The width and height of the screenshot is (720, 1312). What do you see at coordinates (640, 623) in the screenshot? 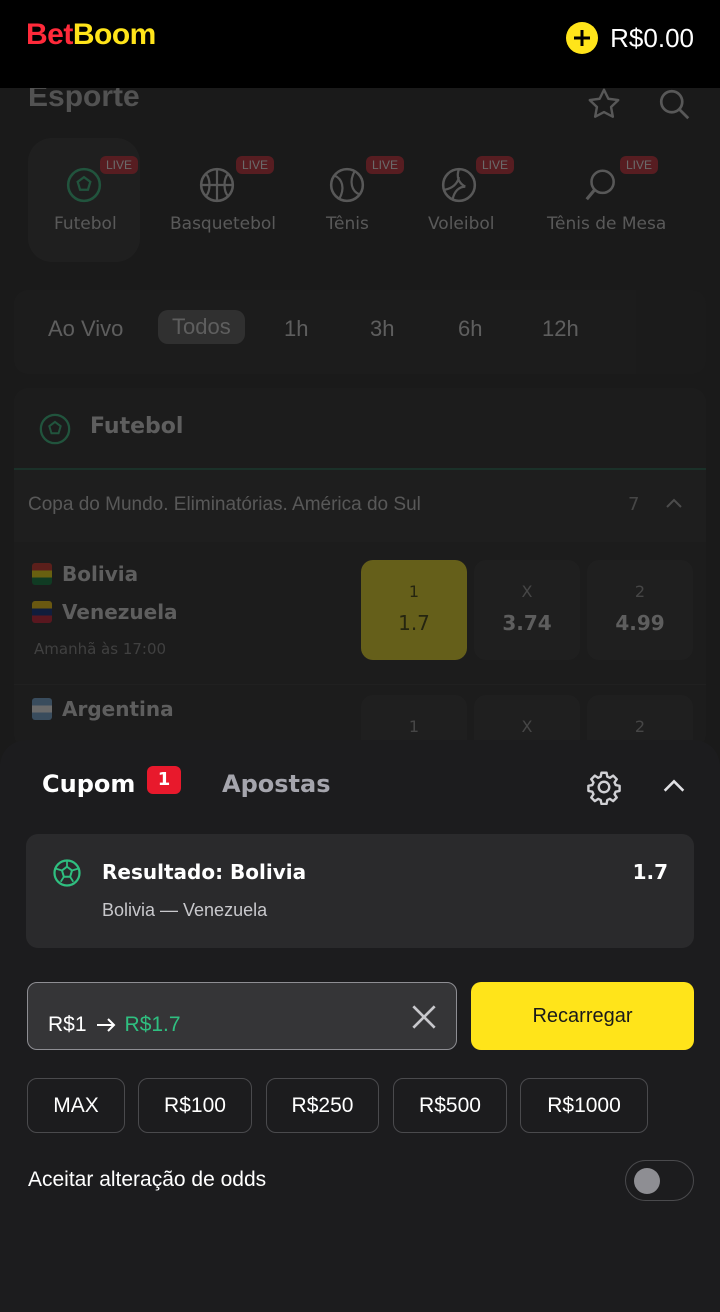
I see `odd-value: 4.99` at bounding box center [640, 623].